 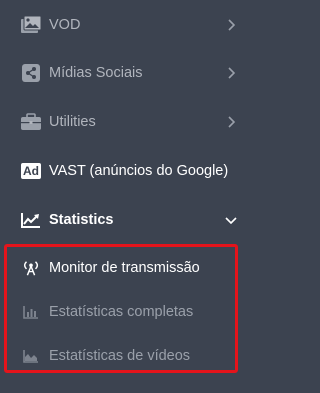 I want to click on submenu-item-broadcast-monitor: Monitor de transmissão, so click(x=121, y=268).